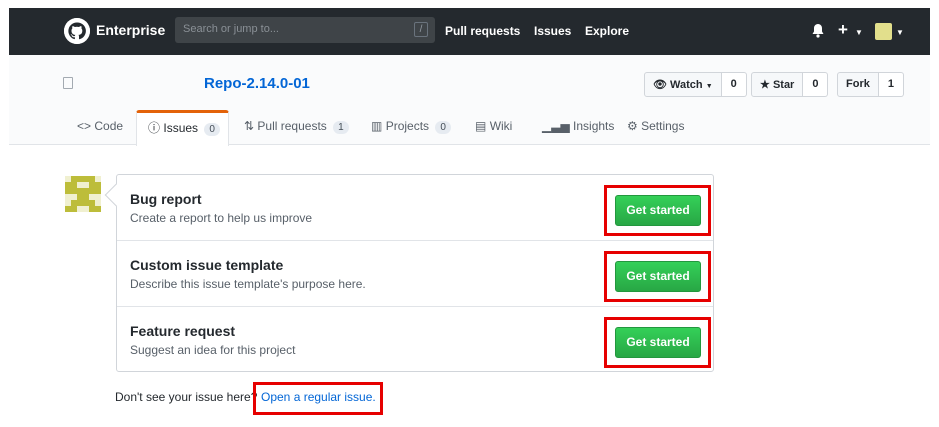 The width and height of the screenshot is (939, 427). Describe the element at coordinates (207, 265) in the screenshot. I see `template-title: Custom issue template` at that location.